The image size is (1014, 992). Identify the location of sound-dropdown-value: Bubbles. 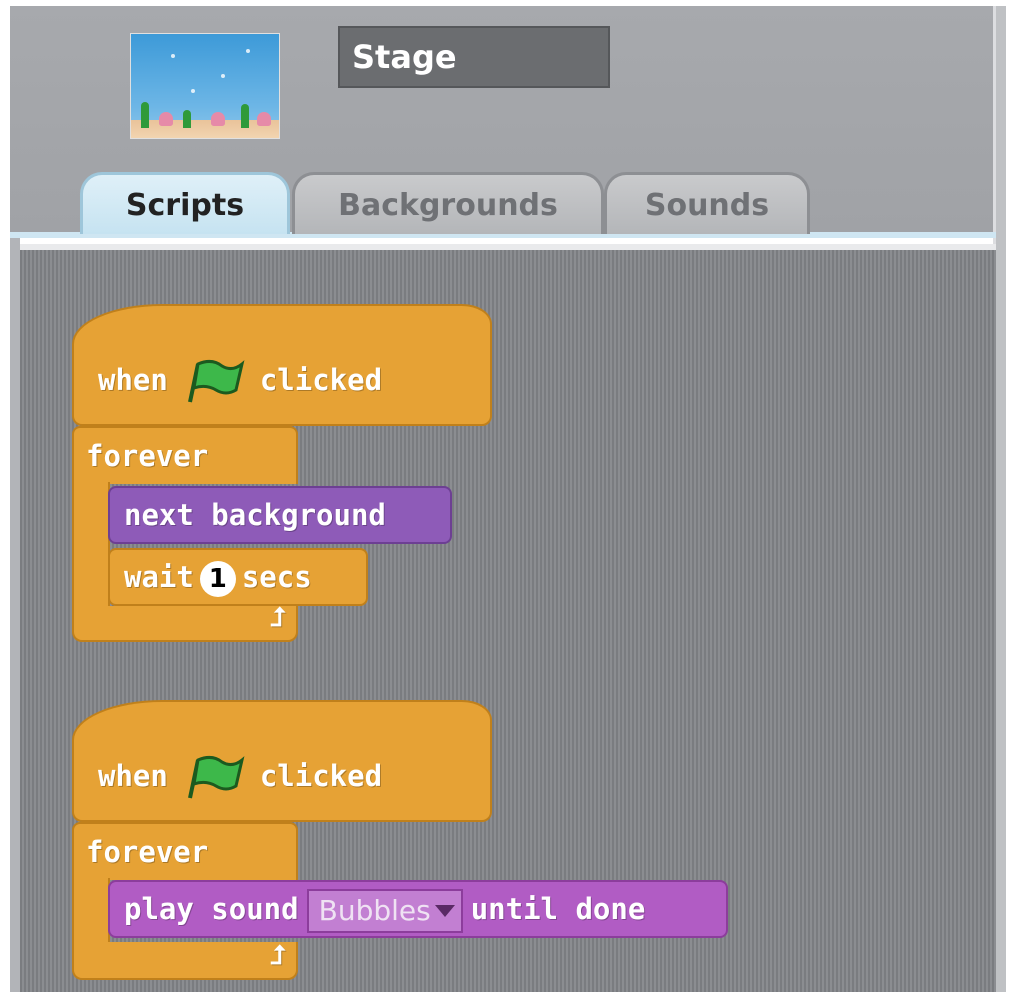
(374, 910).